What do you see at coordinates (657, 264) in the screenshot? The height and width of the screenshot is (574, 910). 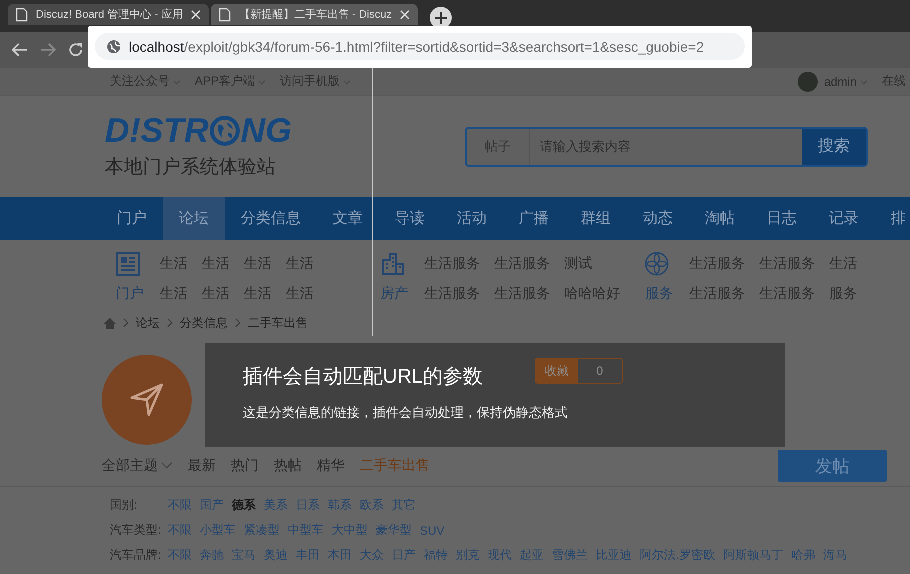 I see `flower-icon` at bounding box center [657, 264].